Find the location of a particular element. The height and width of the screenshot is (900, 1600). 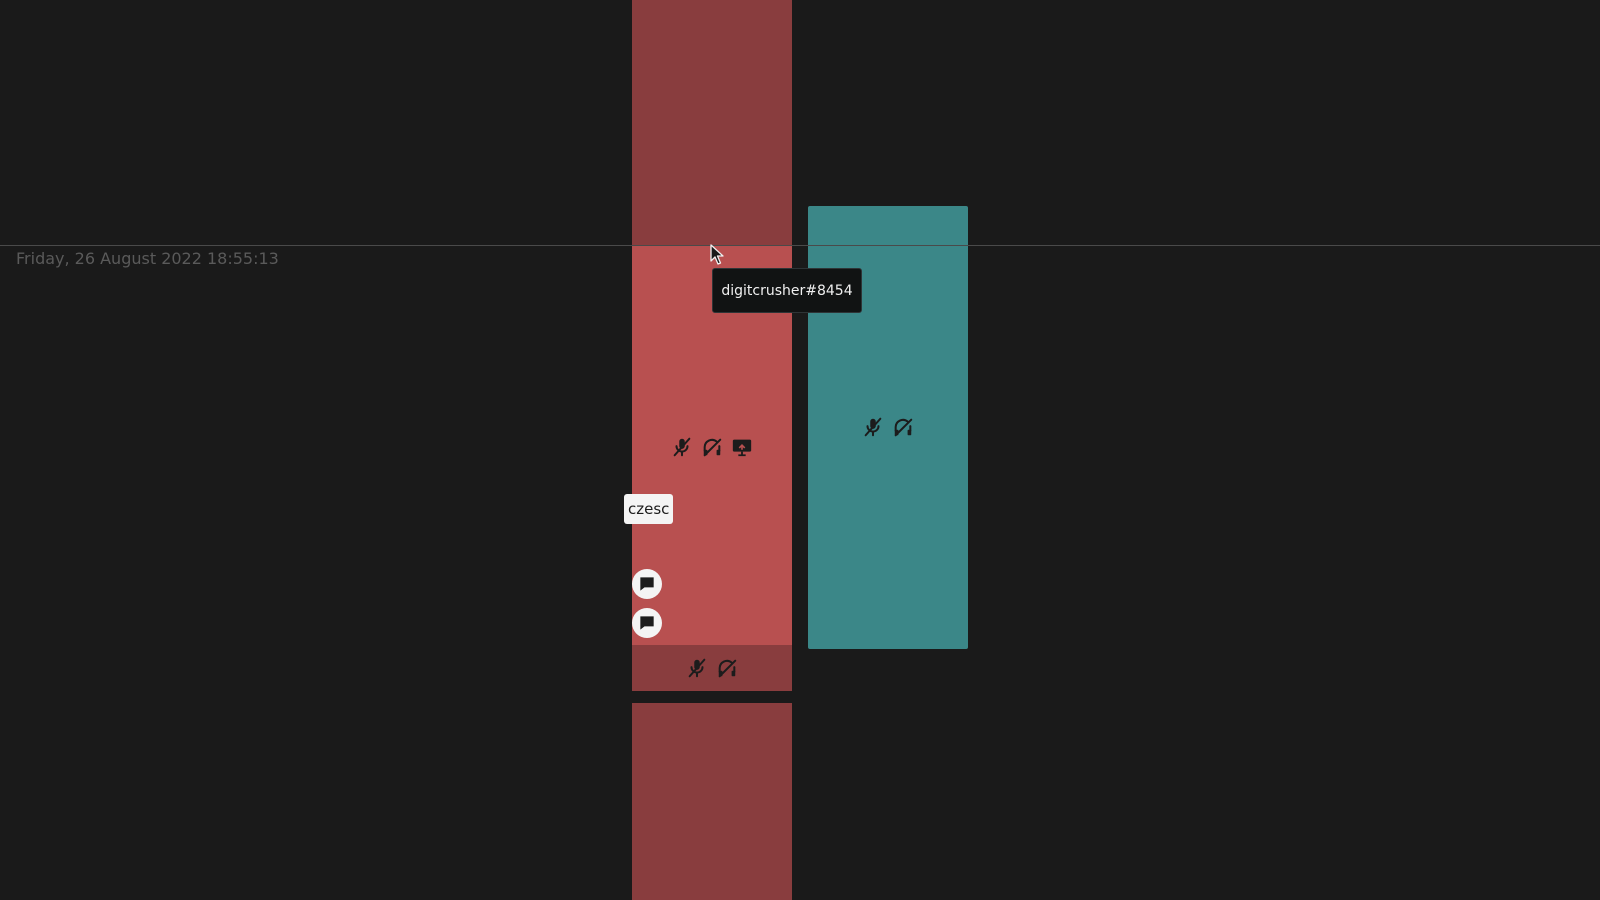

footer-status-icons is located at coordinates (712, 668).